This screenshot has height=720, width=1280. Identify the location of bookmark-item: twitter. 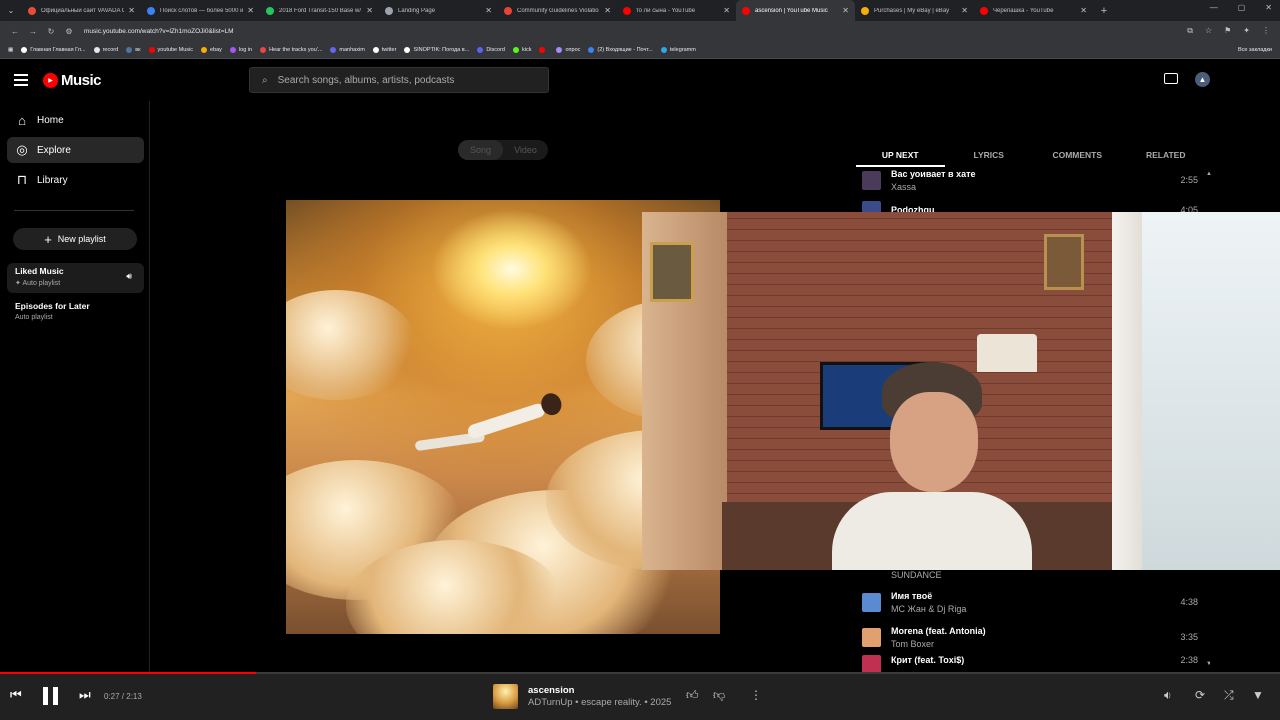
(384, 50).